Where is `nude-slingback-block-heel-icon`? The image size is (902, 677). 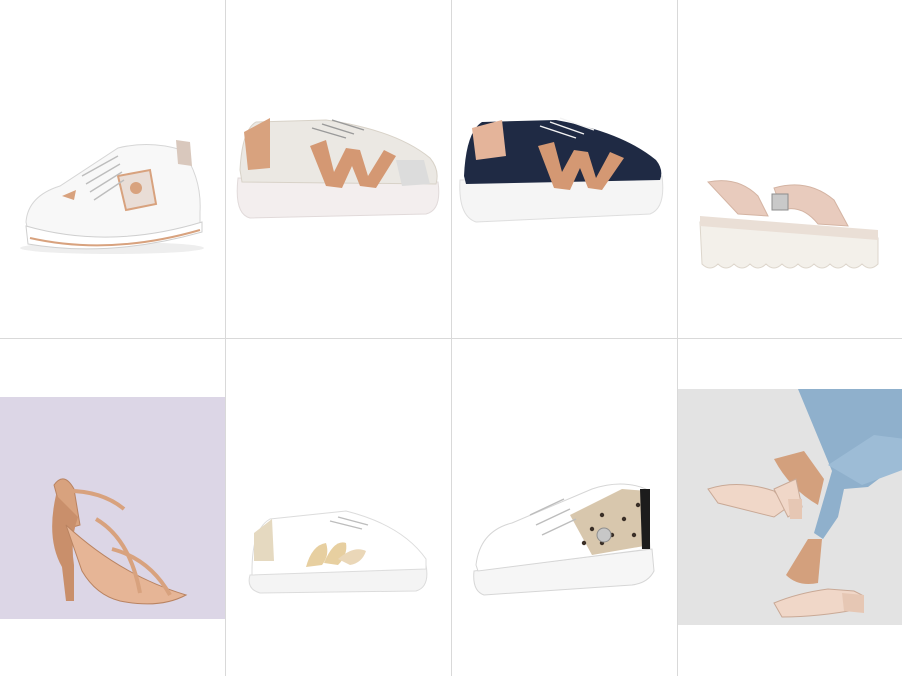 nude-slingback-block-heel-icon is located at coordinates (804, 503).